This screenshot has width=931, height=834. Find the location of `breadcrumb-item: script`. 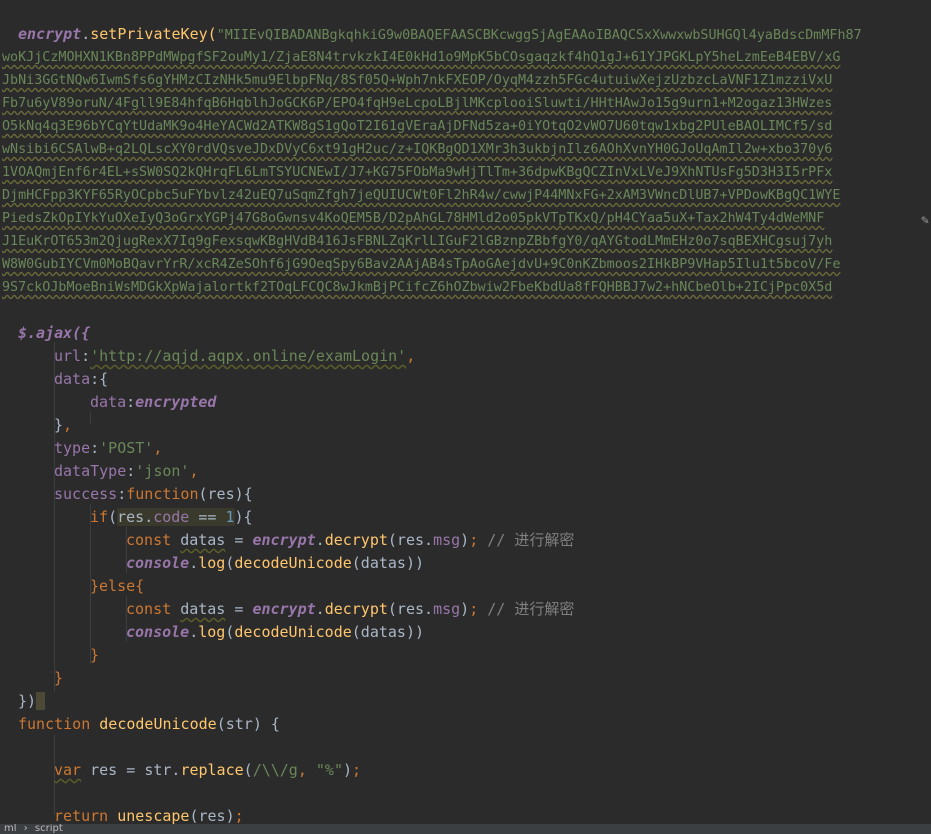

breadcrumb-item: script is located at coordinates (49, 829).